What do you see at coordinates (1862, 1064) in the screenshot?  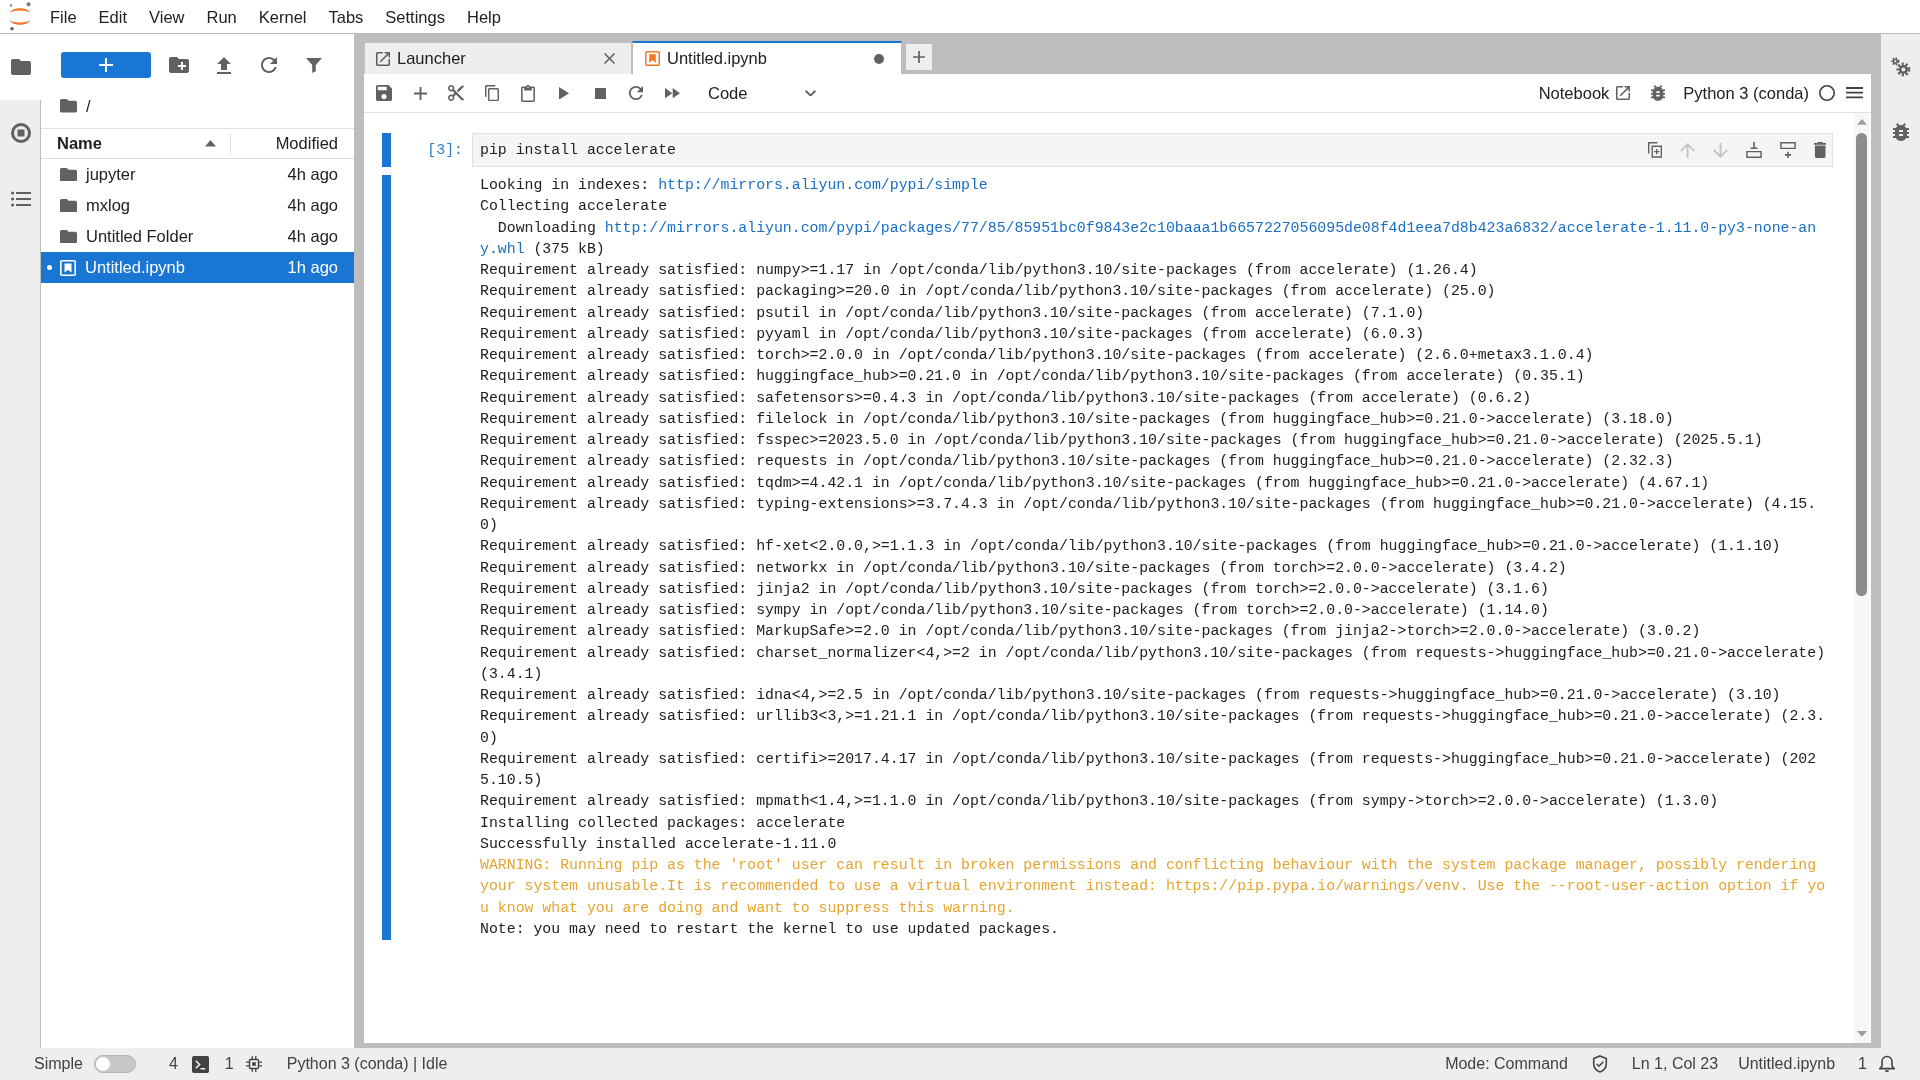 I see `notification-count: 1` at bounding box center [1862, 1064].